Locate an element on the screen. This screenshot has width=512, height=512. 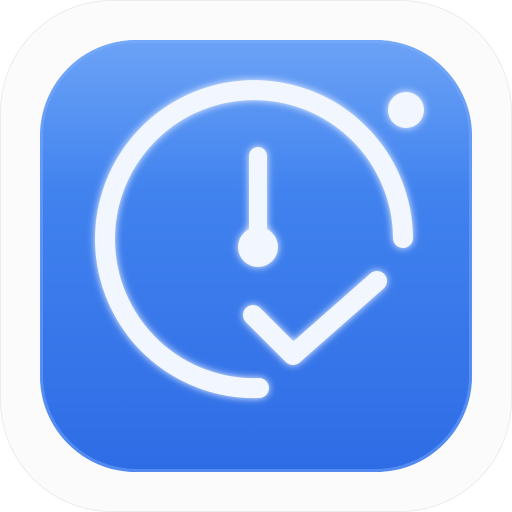
status-dot-icon is located at coordinates (406, 110).